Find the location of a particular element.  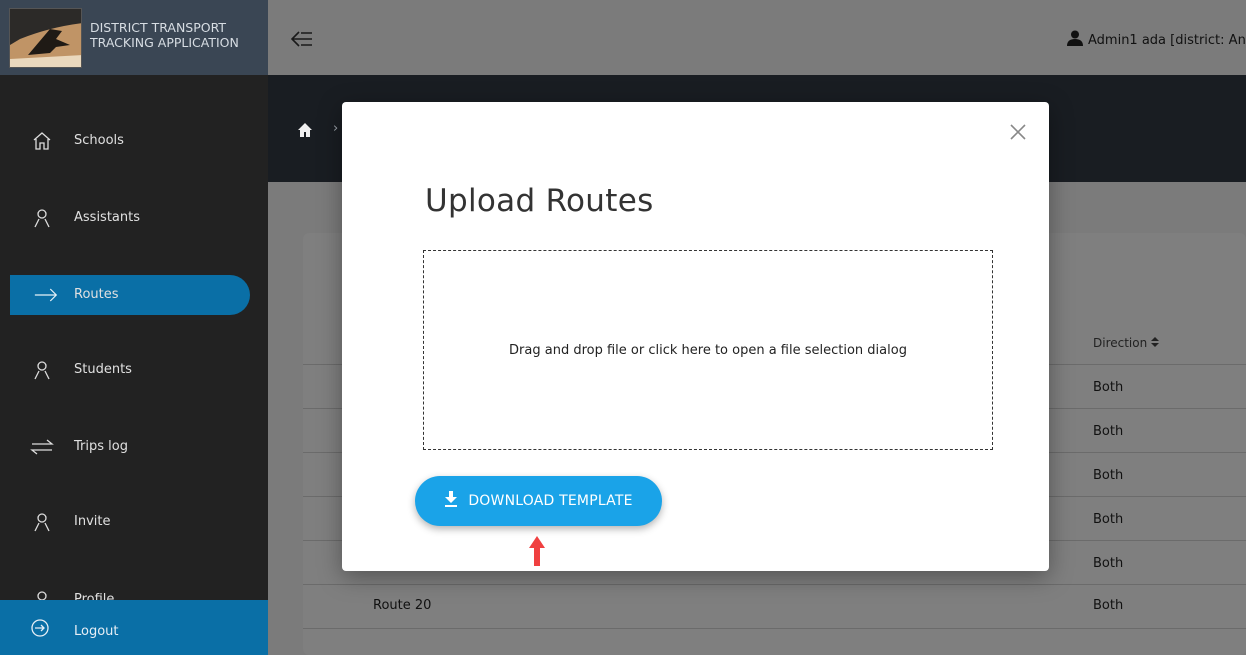

modal-title: Upload Routes is located at coordinates (539, 201).